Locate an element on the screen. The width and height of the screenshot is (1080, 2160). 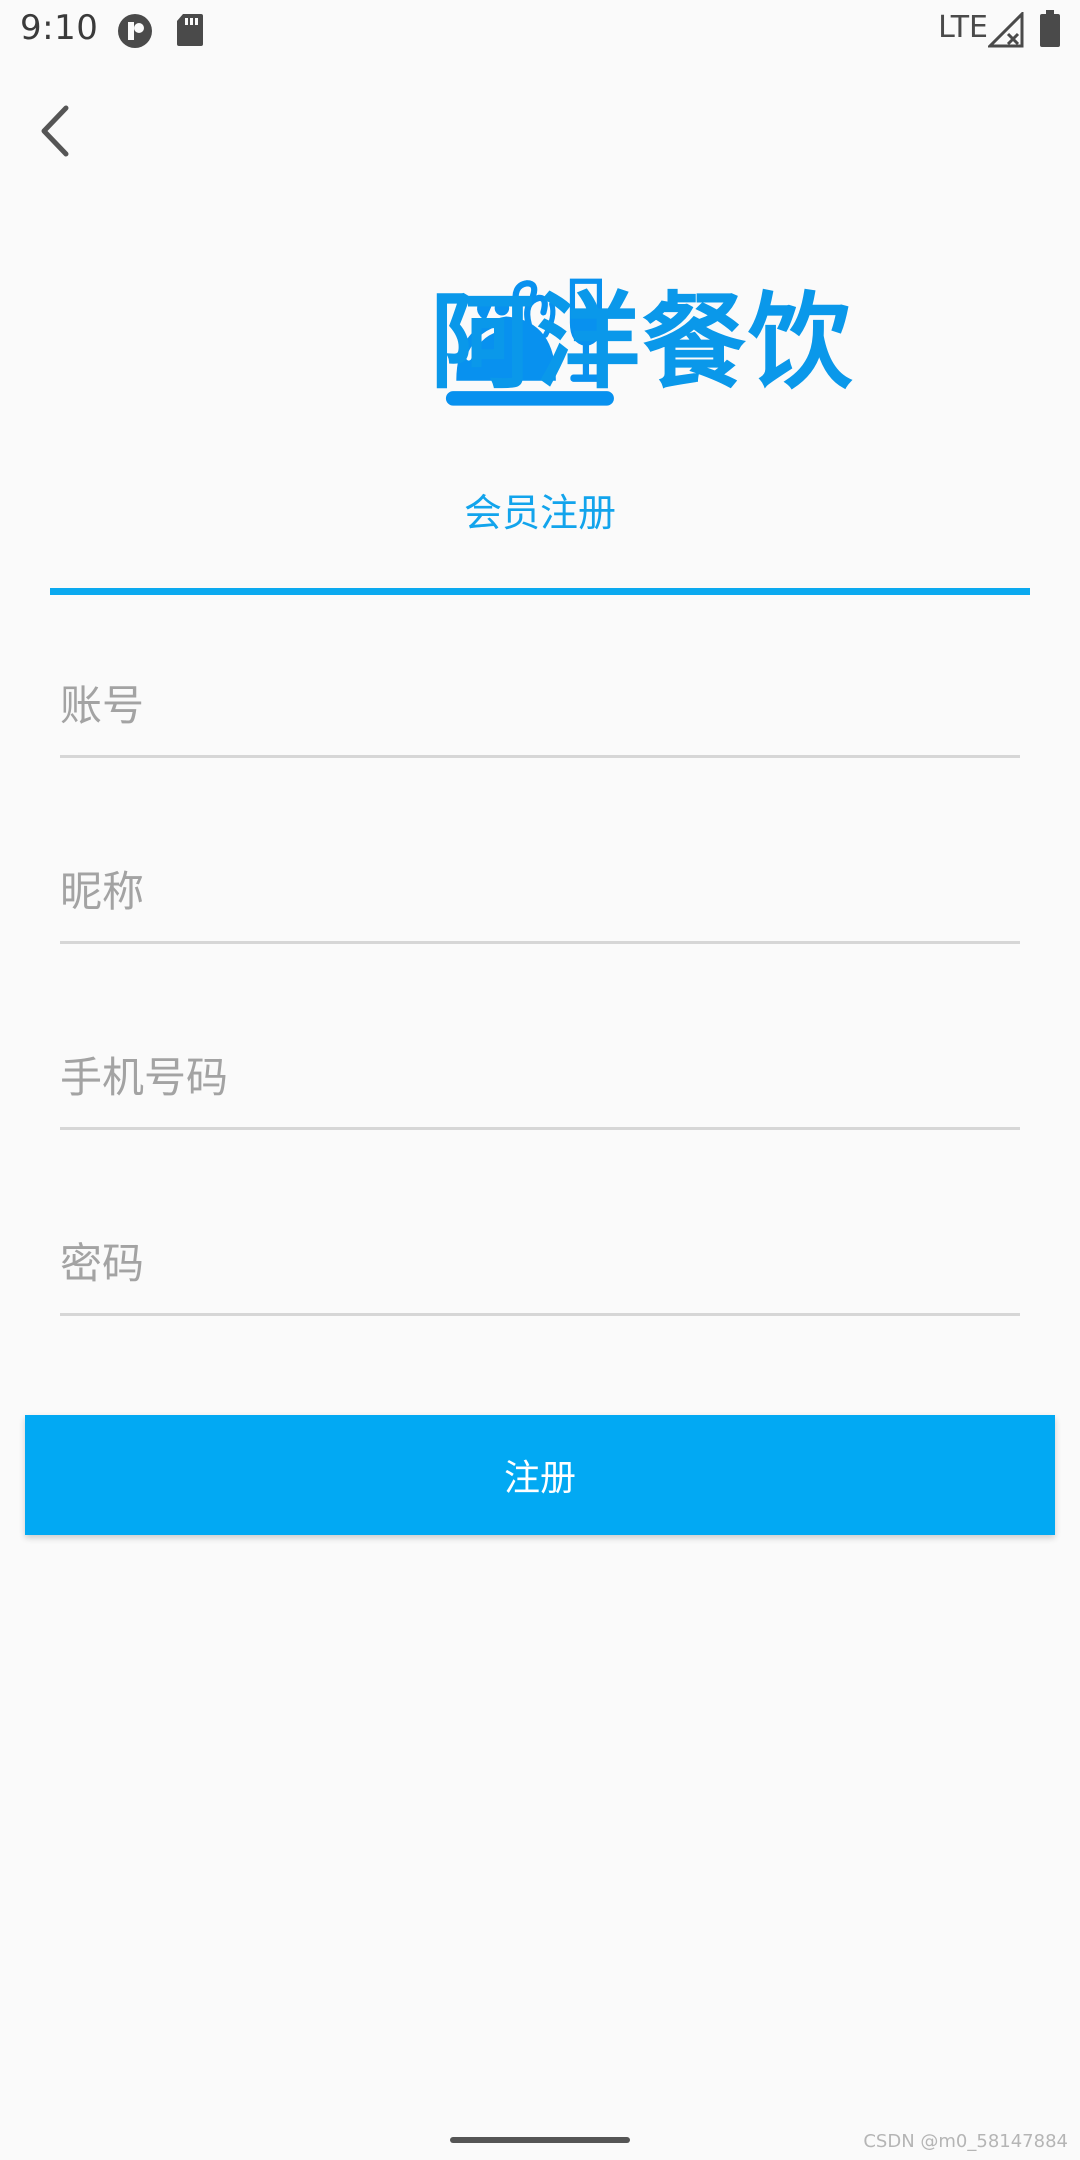
status-time: 9:10 is located at coordinates (59, 28).